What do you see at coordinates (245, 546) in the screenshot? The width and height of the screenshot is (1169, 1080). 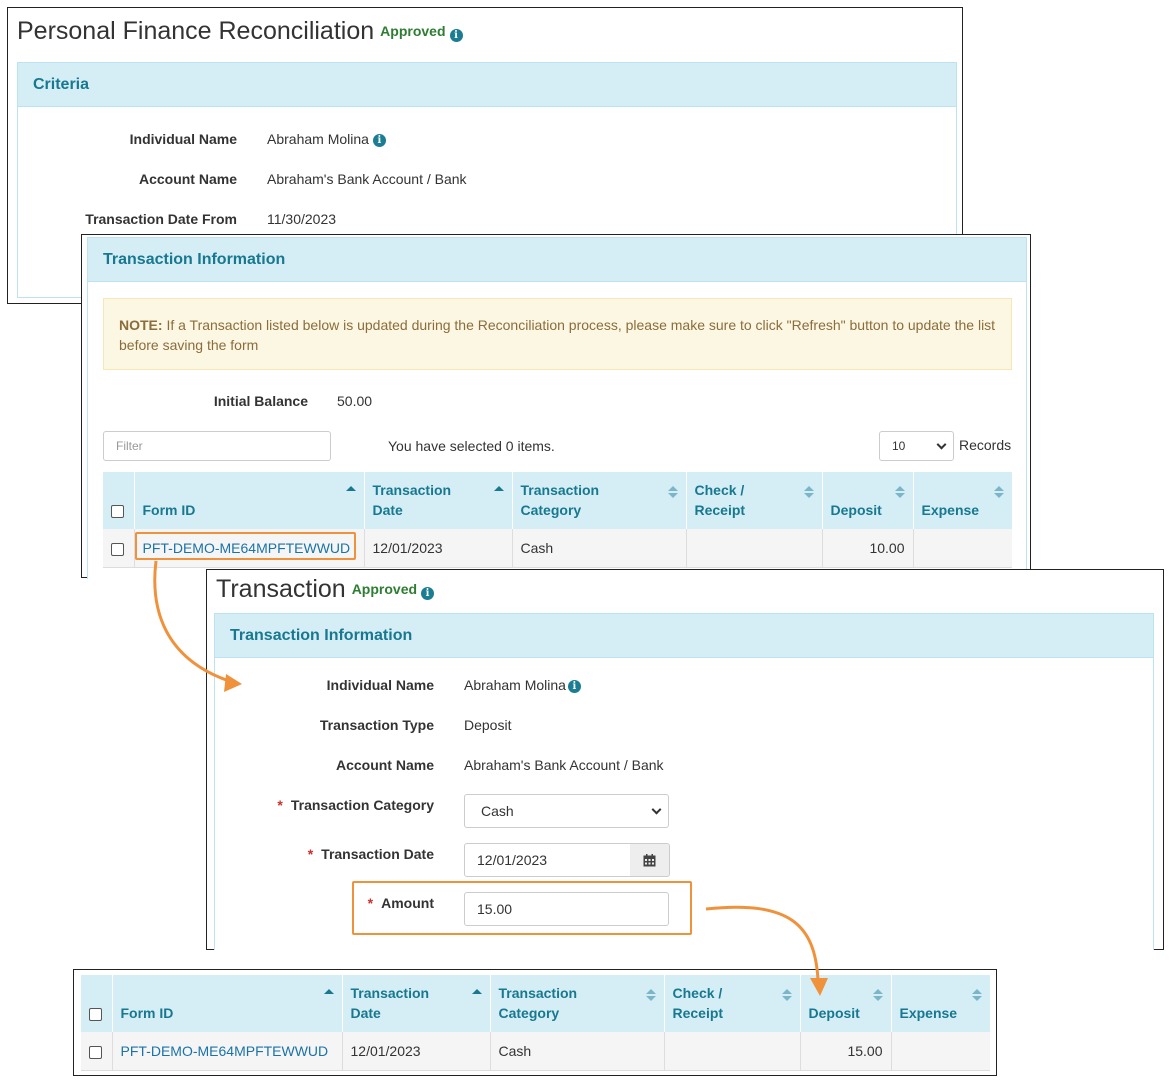 I see `form-id-highlight` at bounding box center [245, 546].